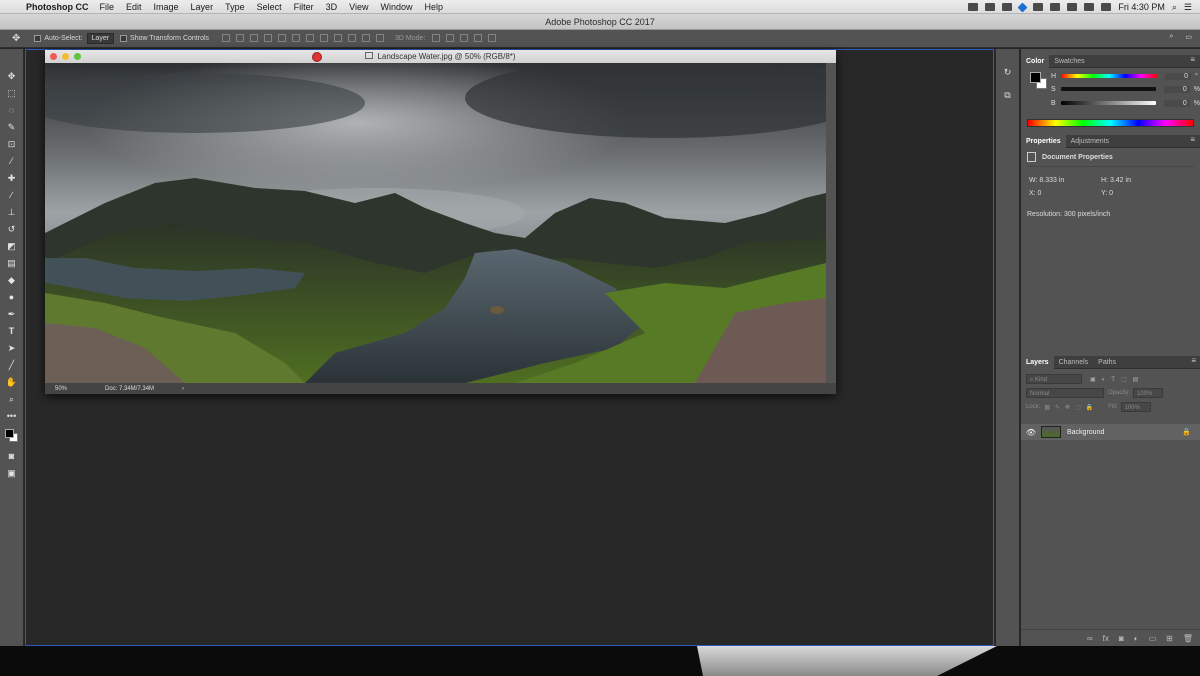 Image resolution: width=1200 pixels, height=676 pixels. What do you see at coordinates (12, 246) in the screenshot?
I see `eraser-tool-icon: ◩` at bounding box center [12, 246].